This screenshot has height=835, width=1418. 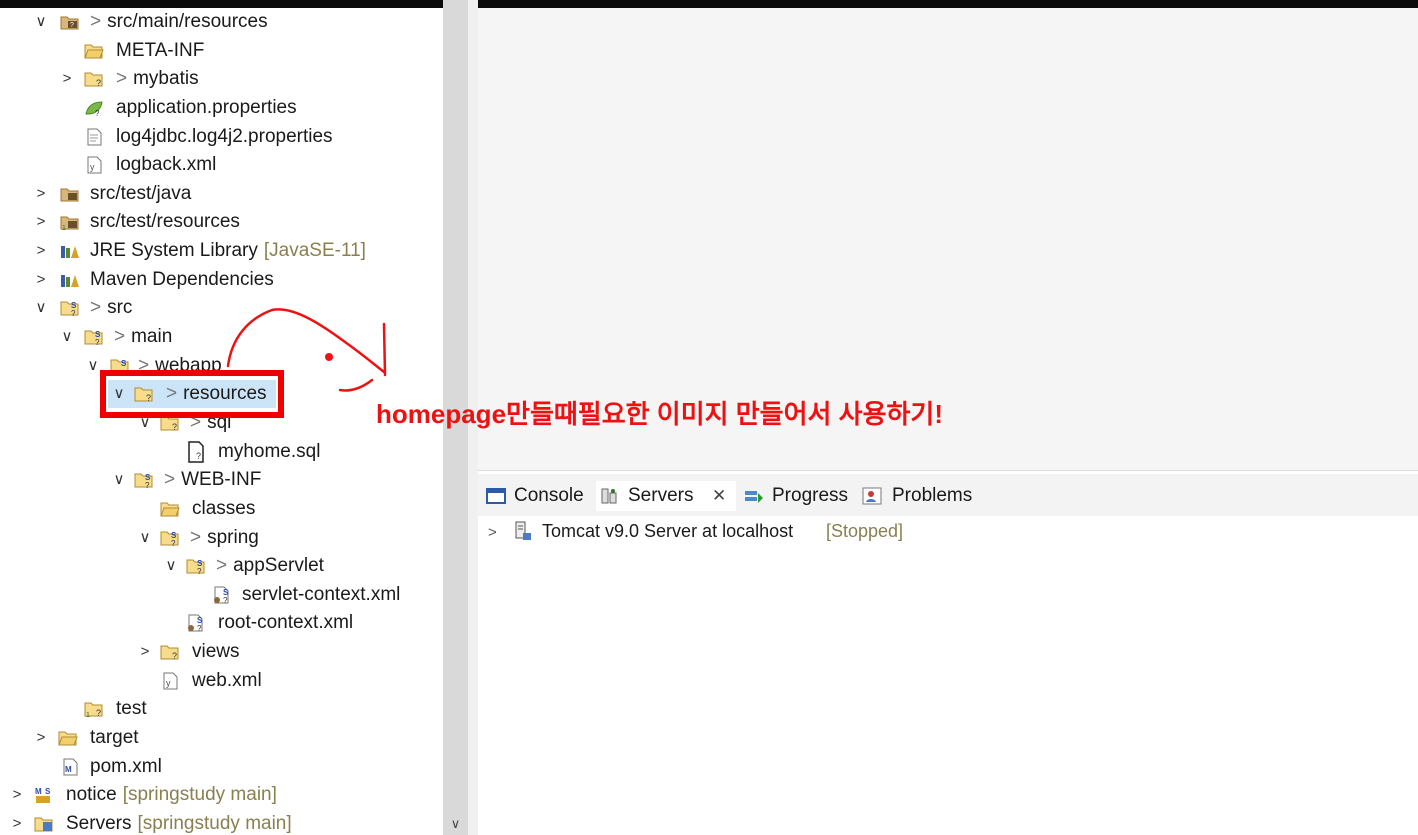 I want to click on tree-item-spring: ∨ S? > spring, so click(x=221, y=538).